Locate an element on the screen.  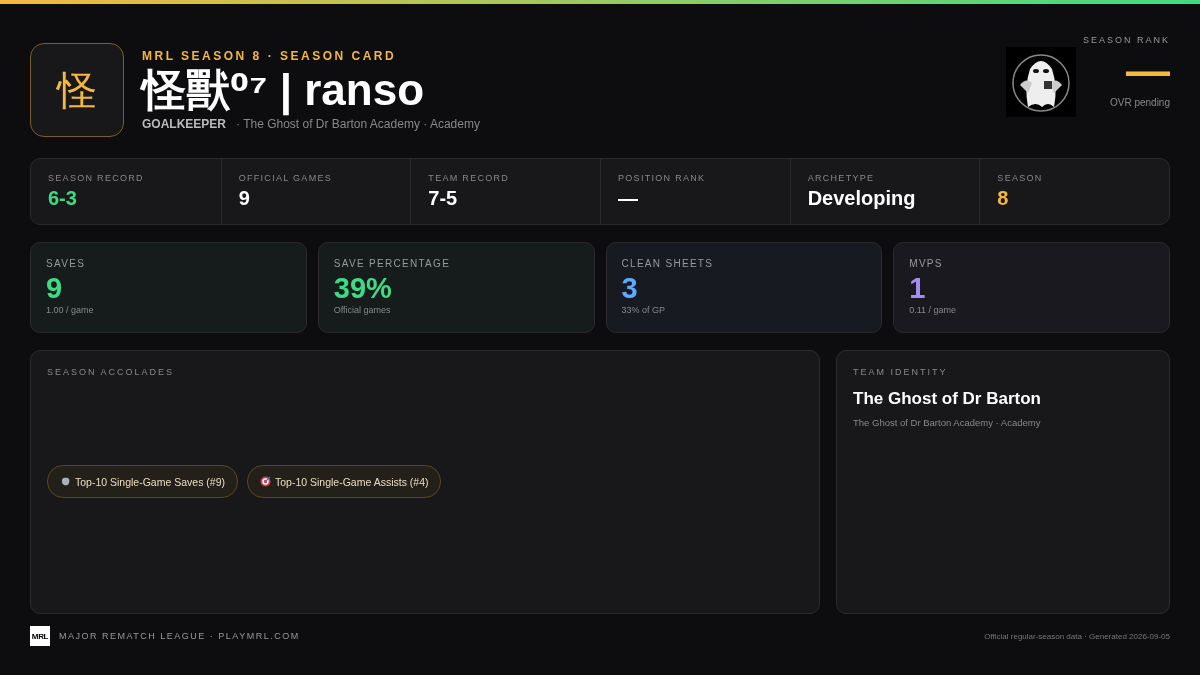
info-value: 7-5 is located at coordinates (443, 198).